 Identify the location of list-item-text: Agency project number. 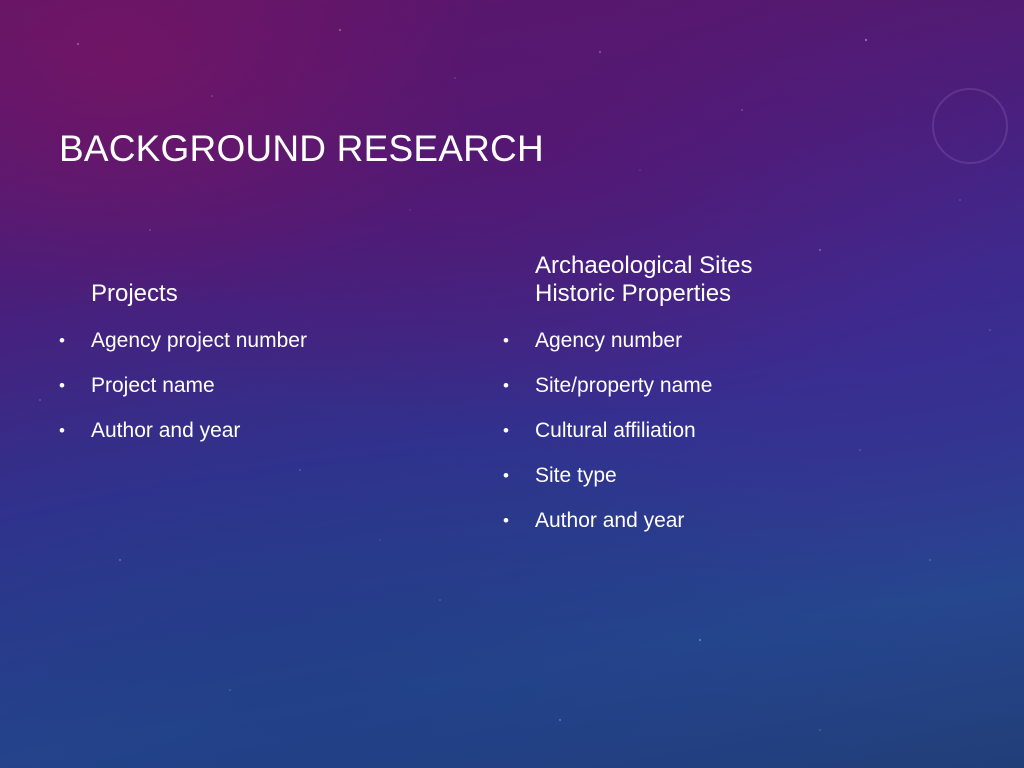
(199, 340).